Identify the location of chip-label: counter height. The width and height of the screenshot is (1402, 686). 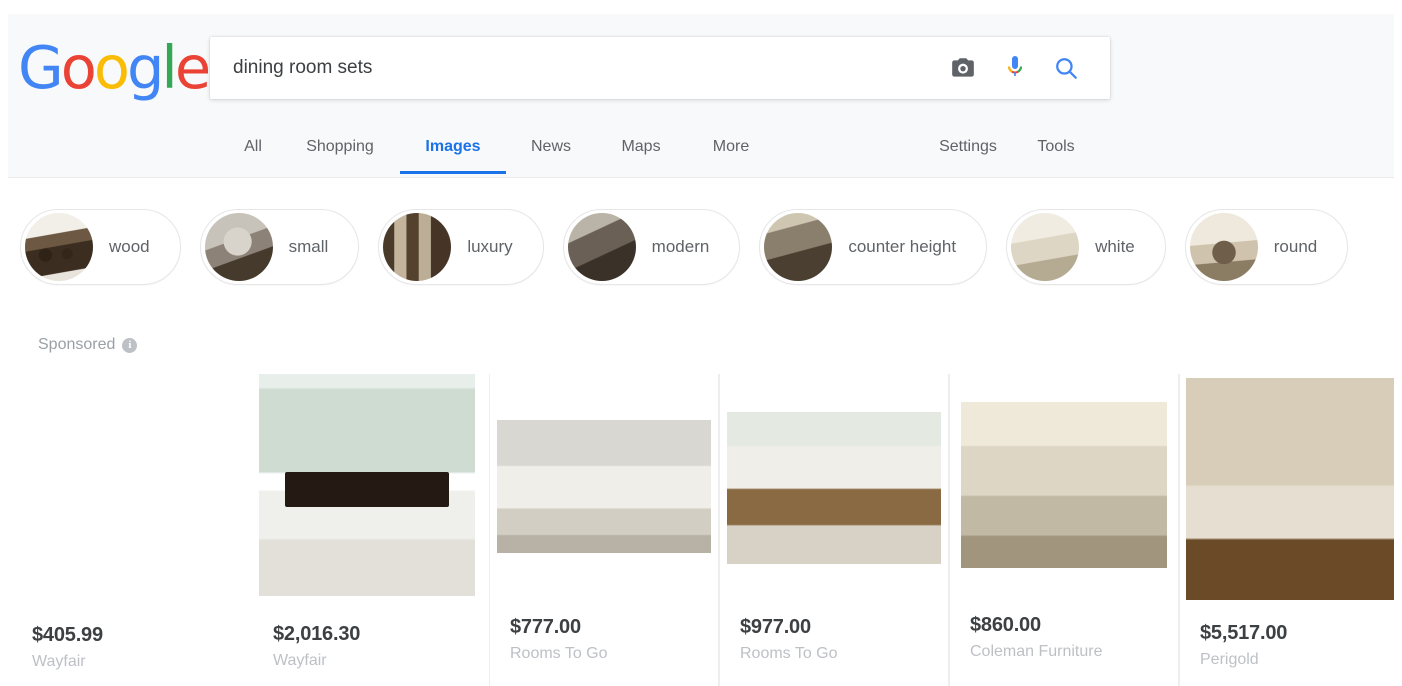
(902, 246).